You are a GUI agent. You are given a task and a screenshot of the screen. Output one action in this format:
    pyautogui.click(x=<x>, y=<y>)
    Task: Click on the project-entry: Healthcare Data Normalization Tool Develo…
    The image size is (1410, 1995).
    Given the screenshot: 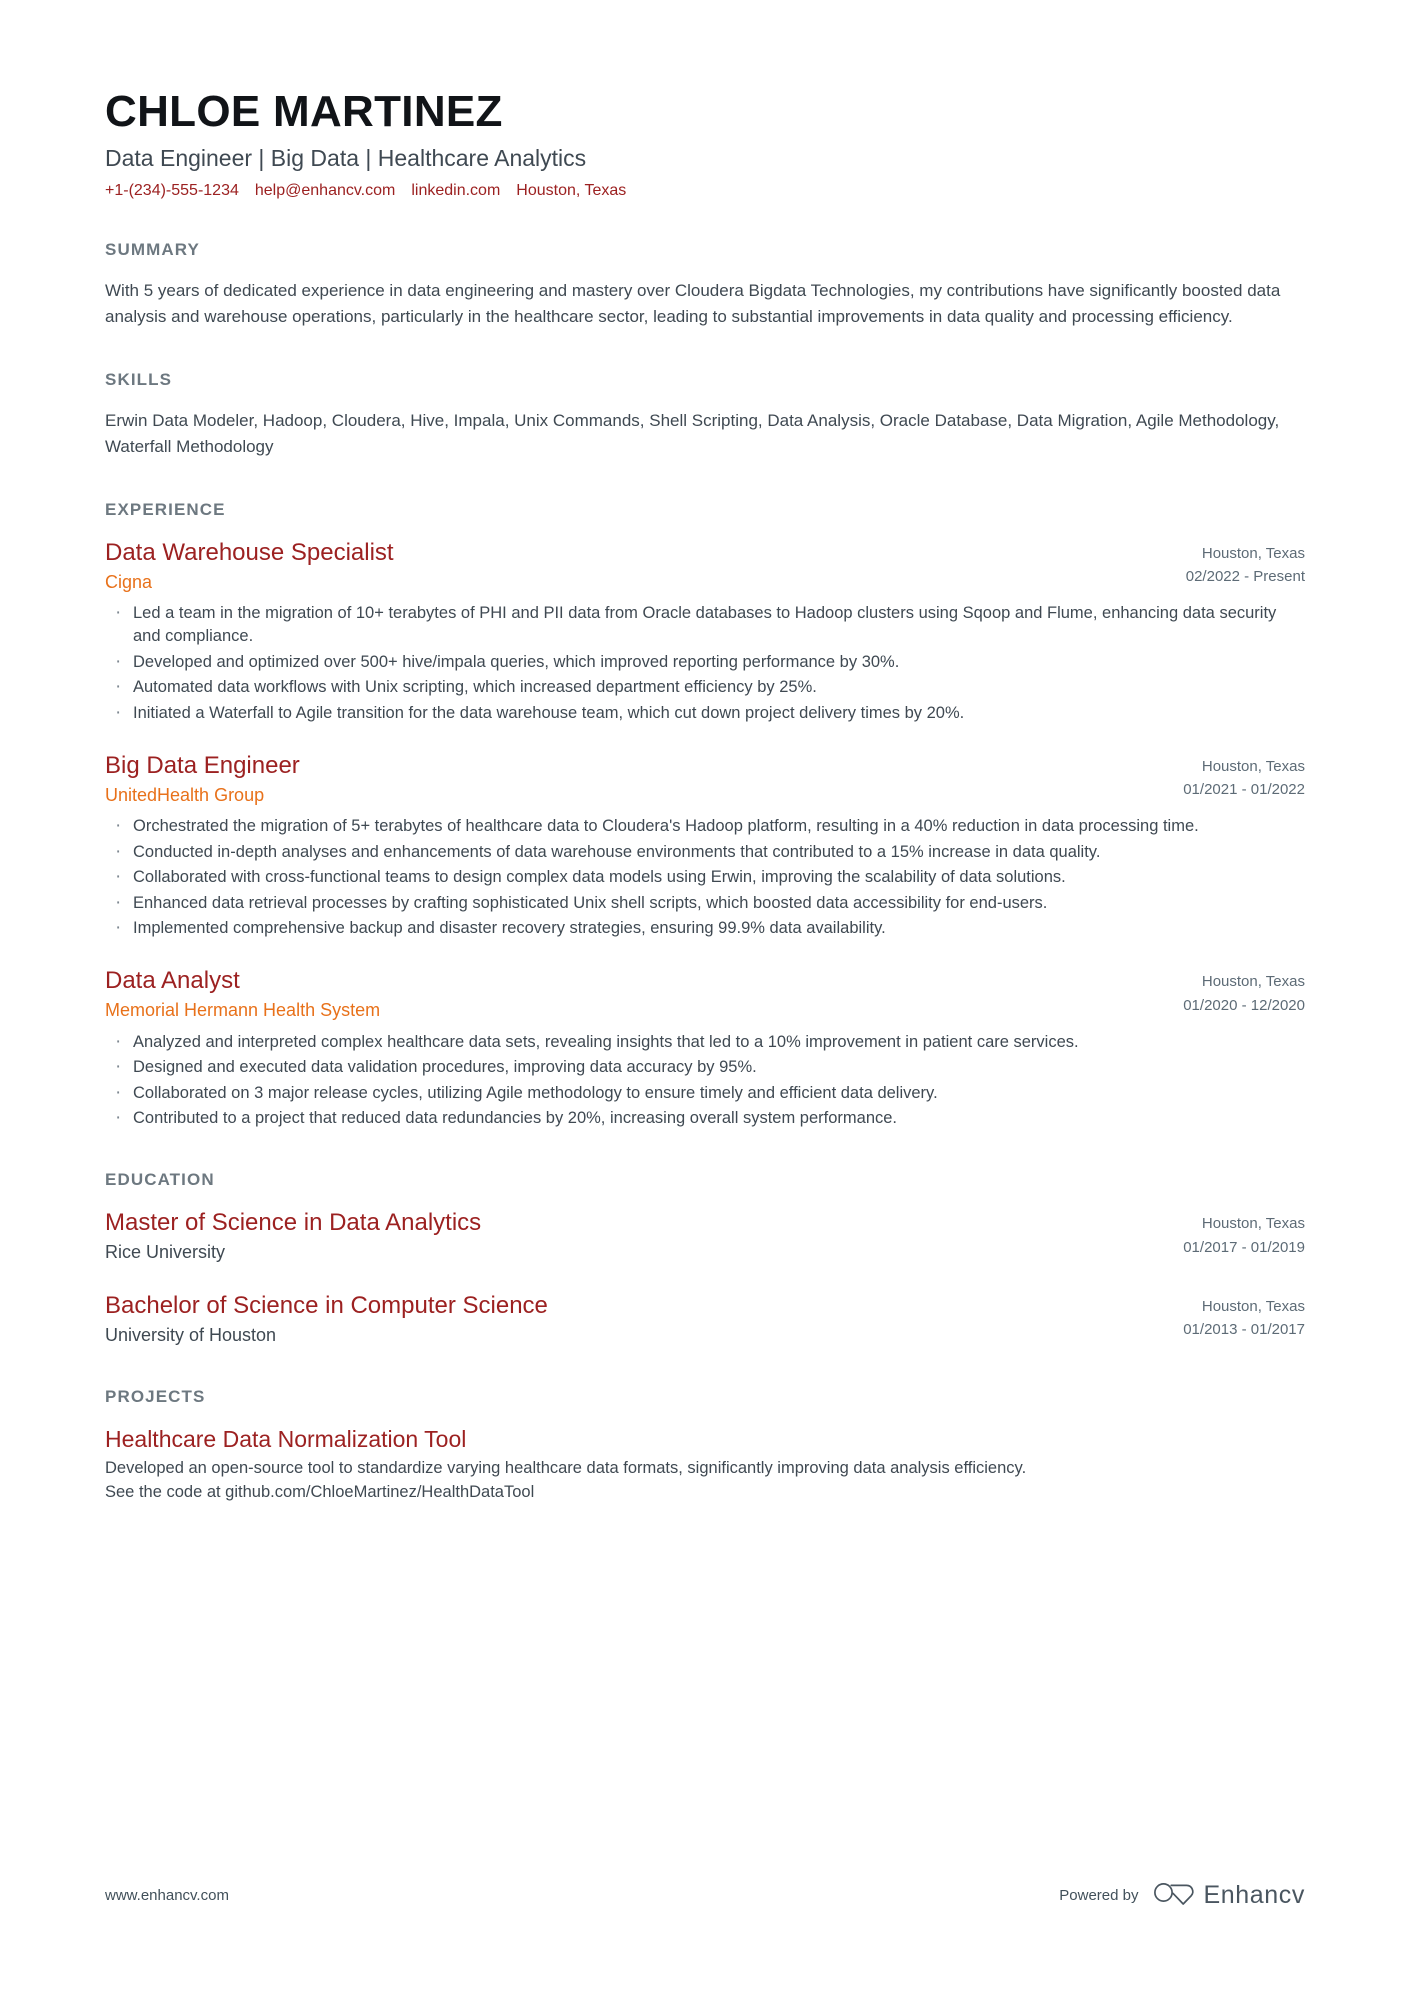 What is the action you would take?
    pyautogui.click(x=705, y=1465)
    